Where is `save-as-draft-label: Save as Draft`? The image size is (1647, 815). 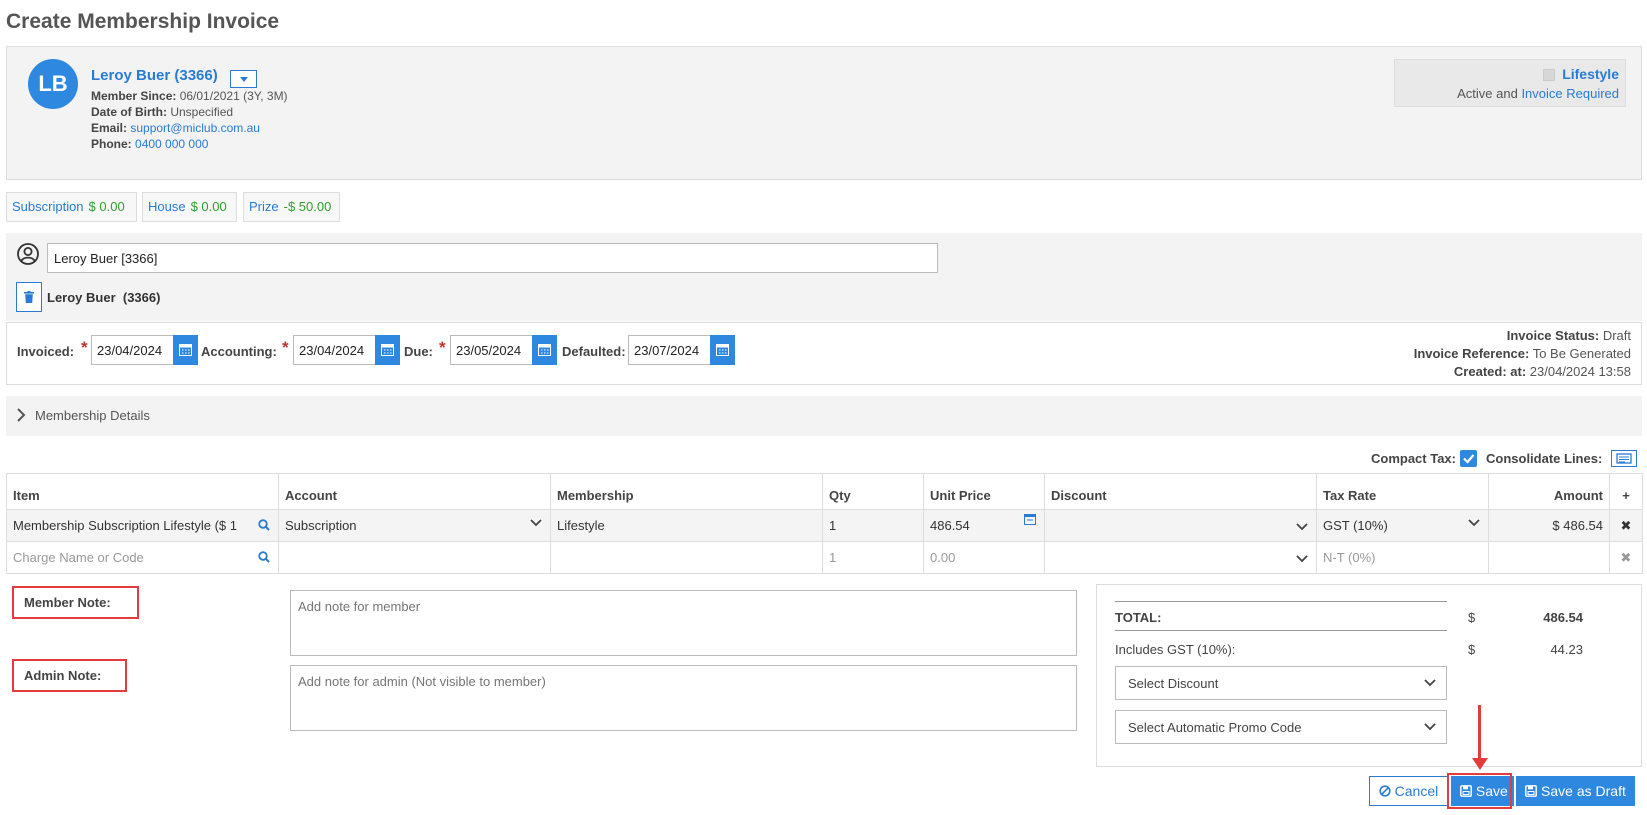 save-as-draft-label: Save as Draft is located at coordinates (1583, 791).